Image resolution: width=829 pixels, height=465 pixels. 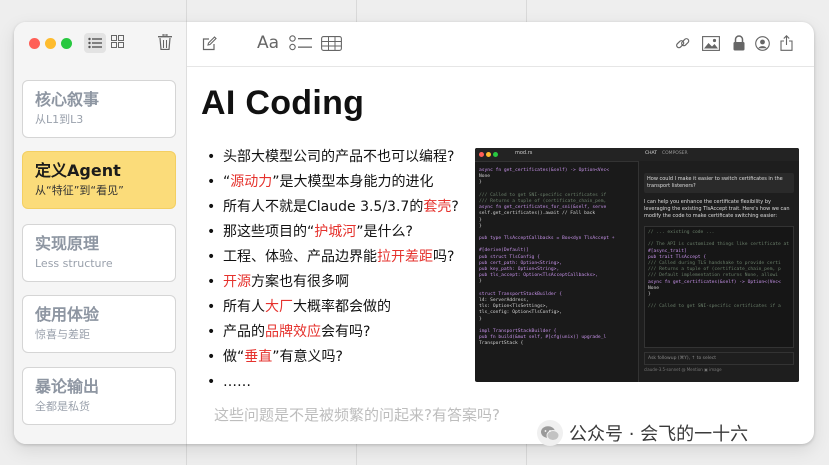 I want to click on note-title: 暴论输出, so click(x=67, y=386).